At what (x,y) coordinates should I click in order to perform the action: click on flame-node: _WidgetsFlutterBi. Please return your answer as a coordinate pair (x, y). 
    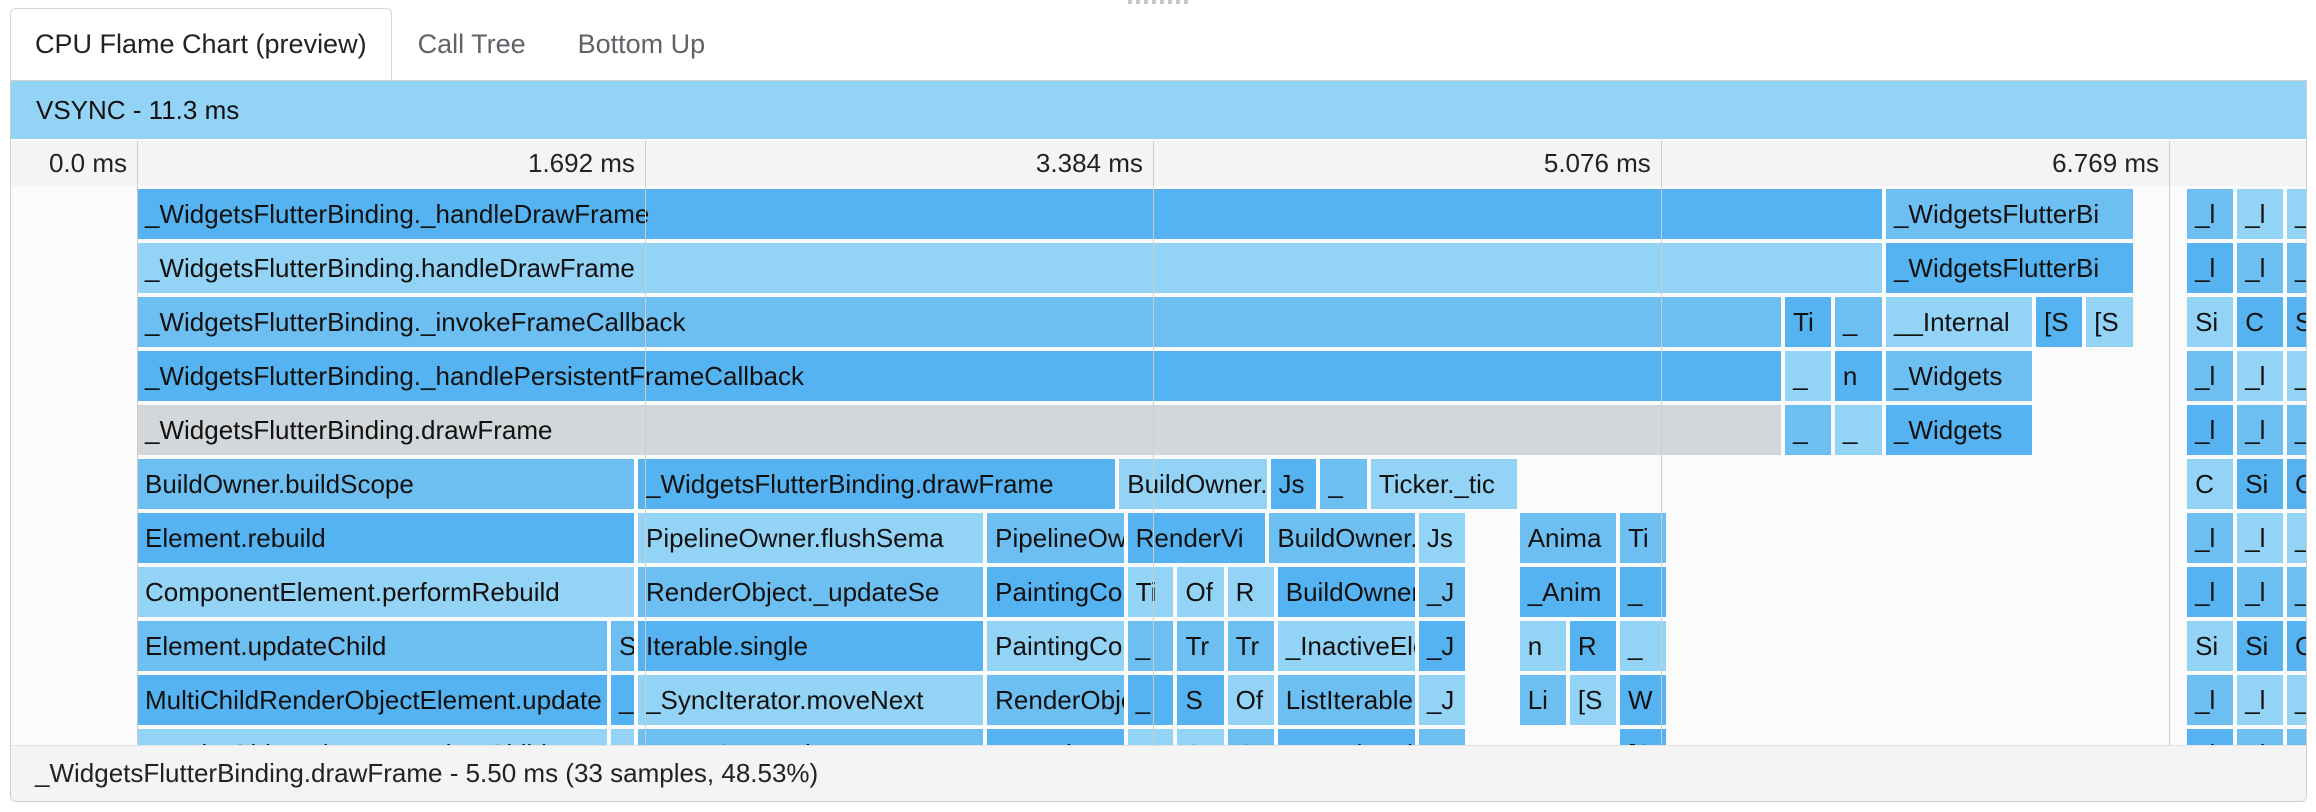
    Looking at the image, I should click on (2009, 268).